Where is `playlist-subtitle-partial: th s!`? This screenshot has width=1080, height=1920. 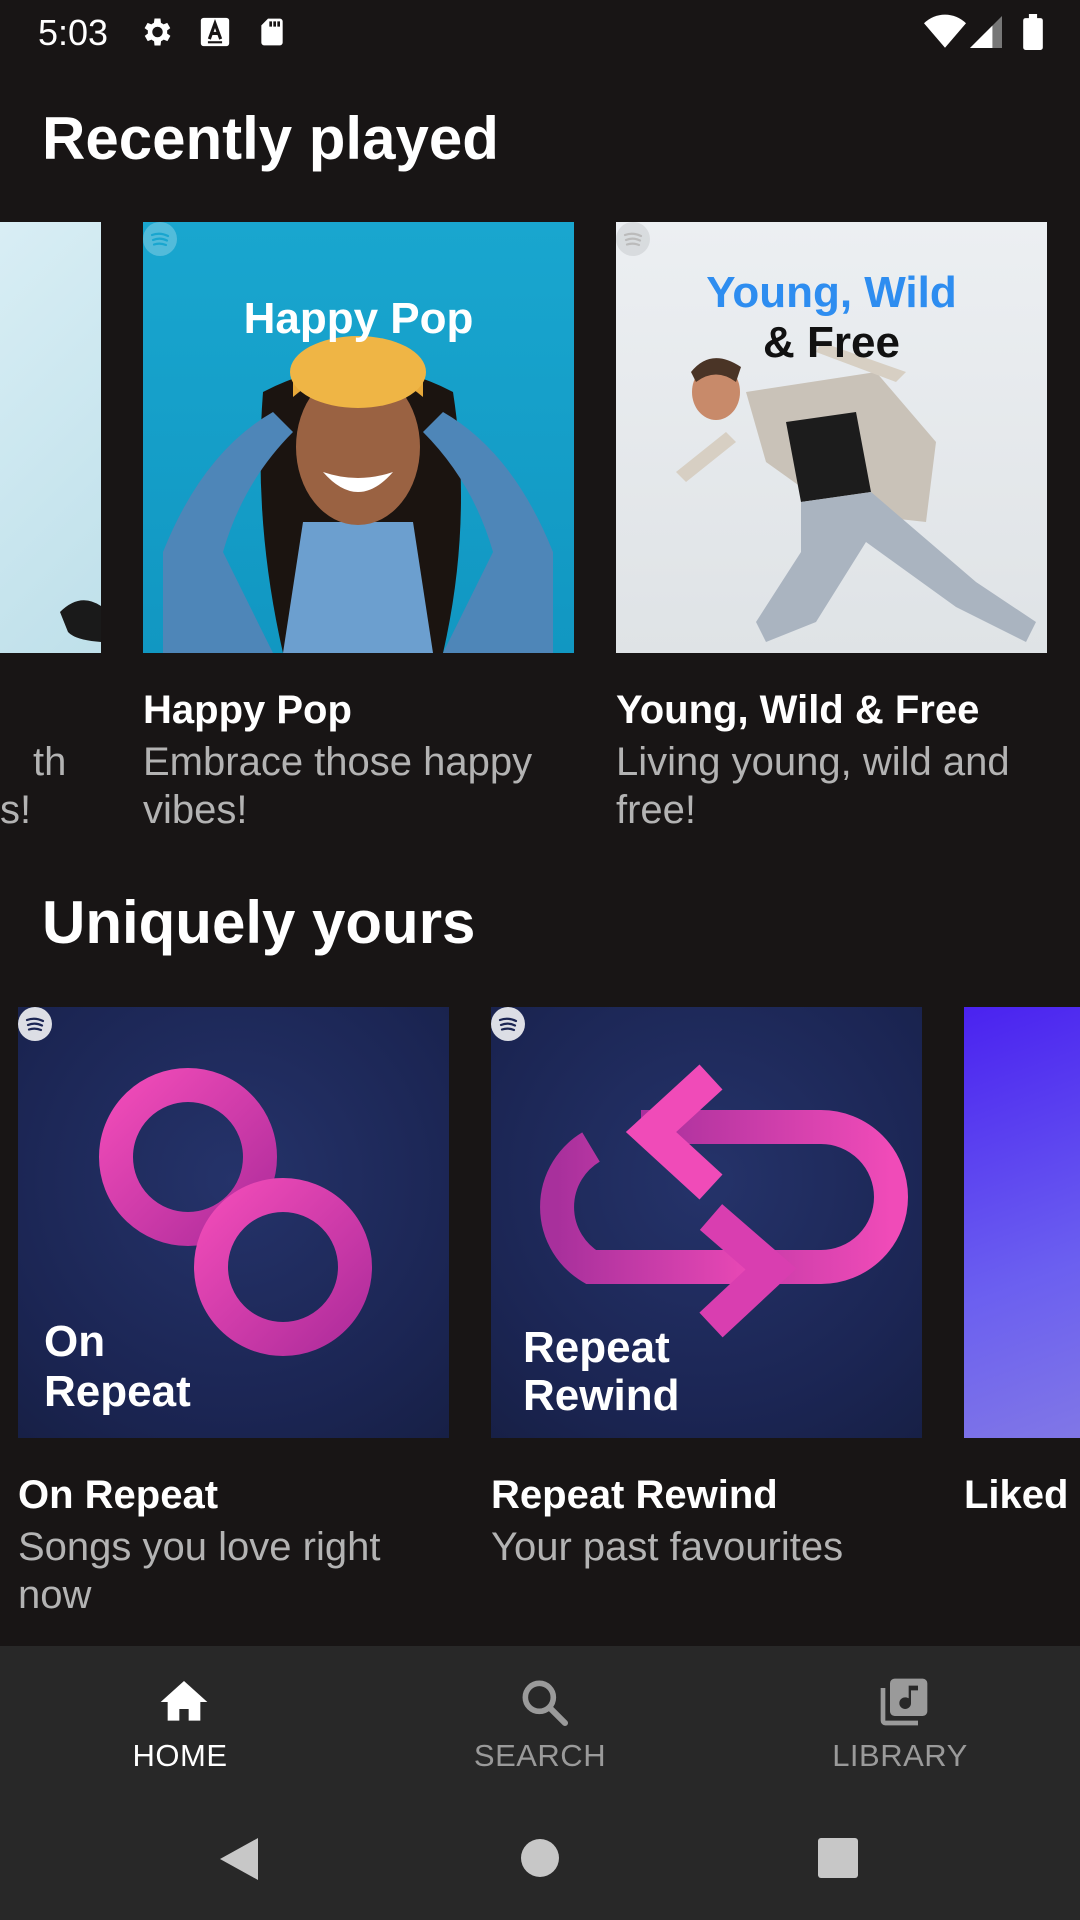
playlist-subtitle-partial: th s! is located at coordinates (33, 786).